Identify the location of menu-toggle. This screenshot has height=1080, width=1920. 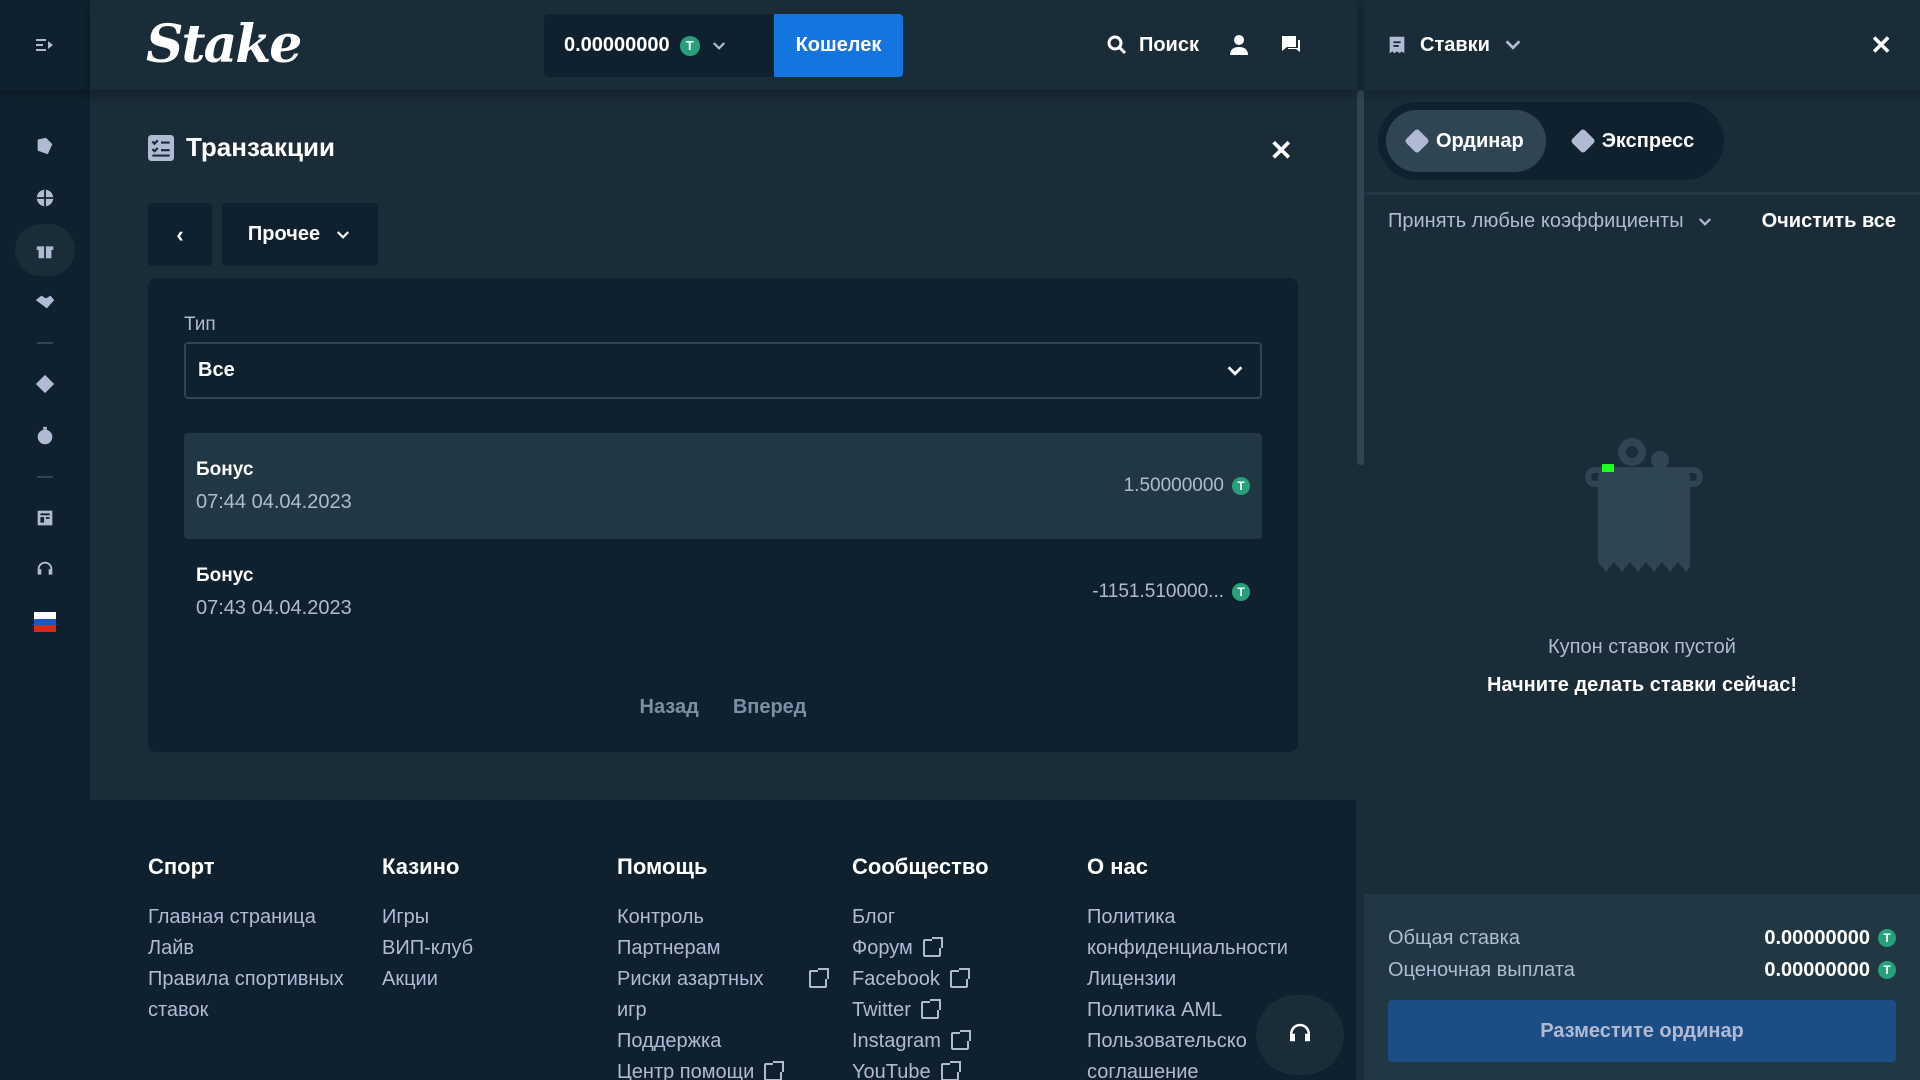
(45, 45).